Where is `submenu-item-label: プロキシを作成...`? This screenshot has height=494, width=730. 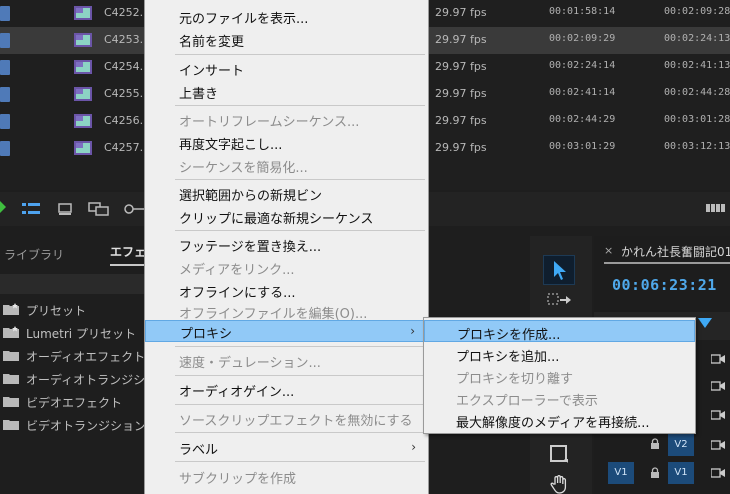 submenu-item-label: プロキシを作成... is located at coordinates (509, 335).